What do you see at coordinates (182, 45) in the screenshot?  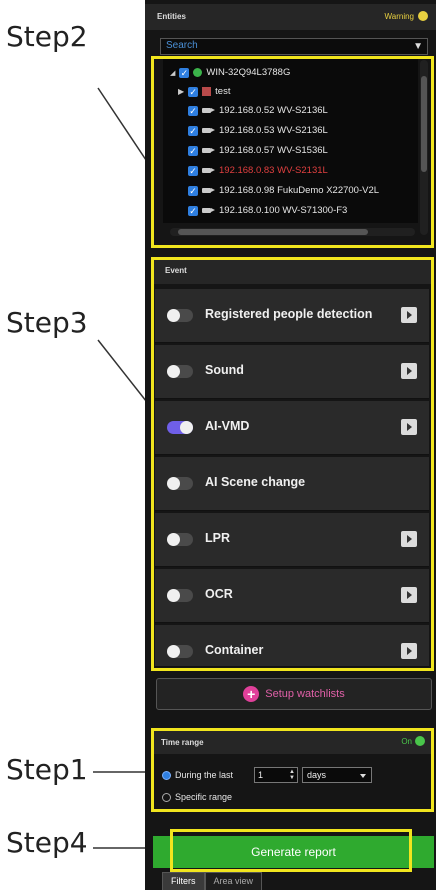 I see `search-placeholder: Search` at bounding box center [182, 45].